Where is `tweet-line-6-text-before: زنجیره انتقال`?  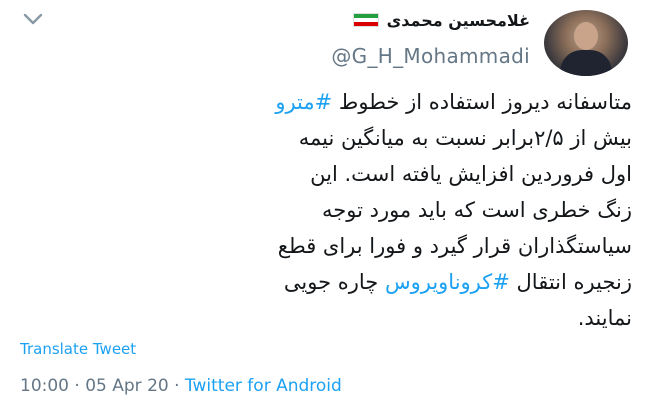
tweet-line-6-text-before: زنجیره انتقال is located at coordinates (570, 282).